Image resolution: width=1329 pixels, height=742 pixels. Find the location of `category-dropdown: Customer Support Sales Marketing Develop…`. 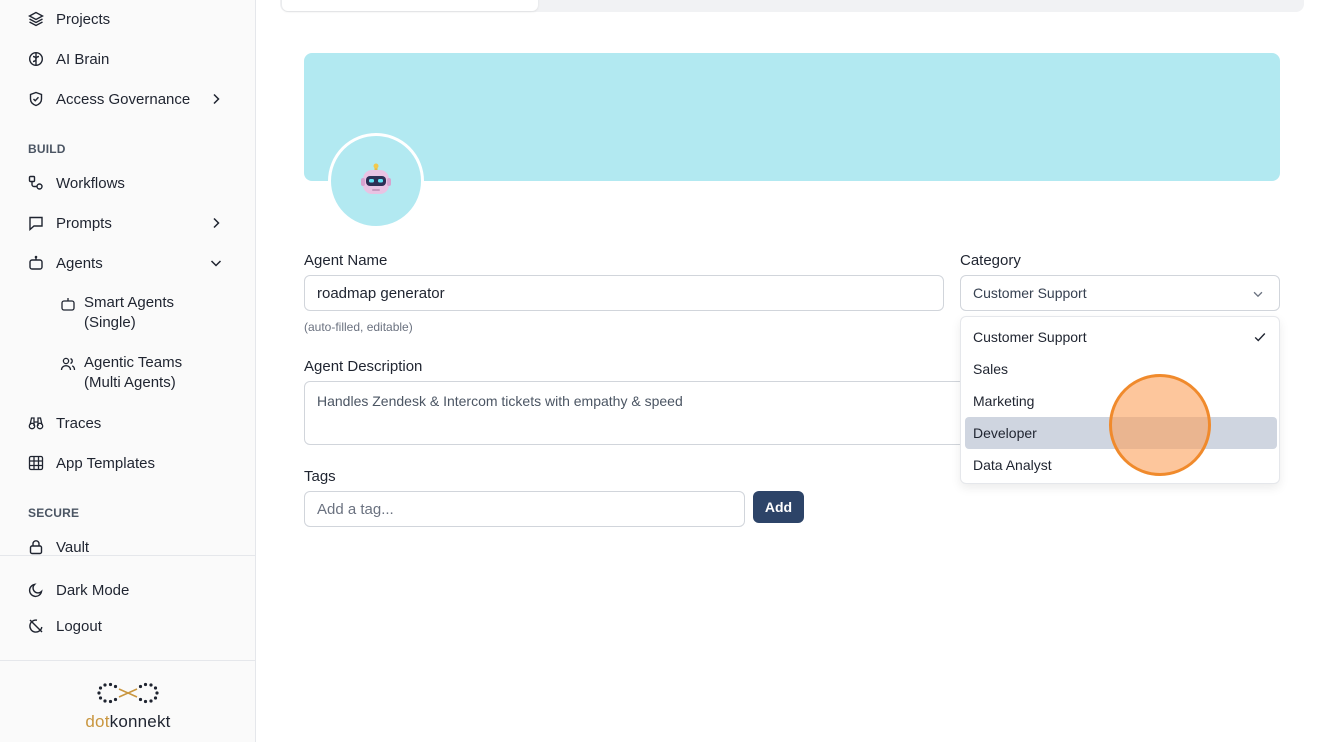

category-dropdown: Customer Support Sales Marketing Develop… is located at coordinates (1120, 400).